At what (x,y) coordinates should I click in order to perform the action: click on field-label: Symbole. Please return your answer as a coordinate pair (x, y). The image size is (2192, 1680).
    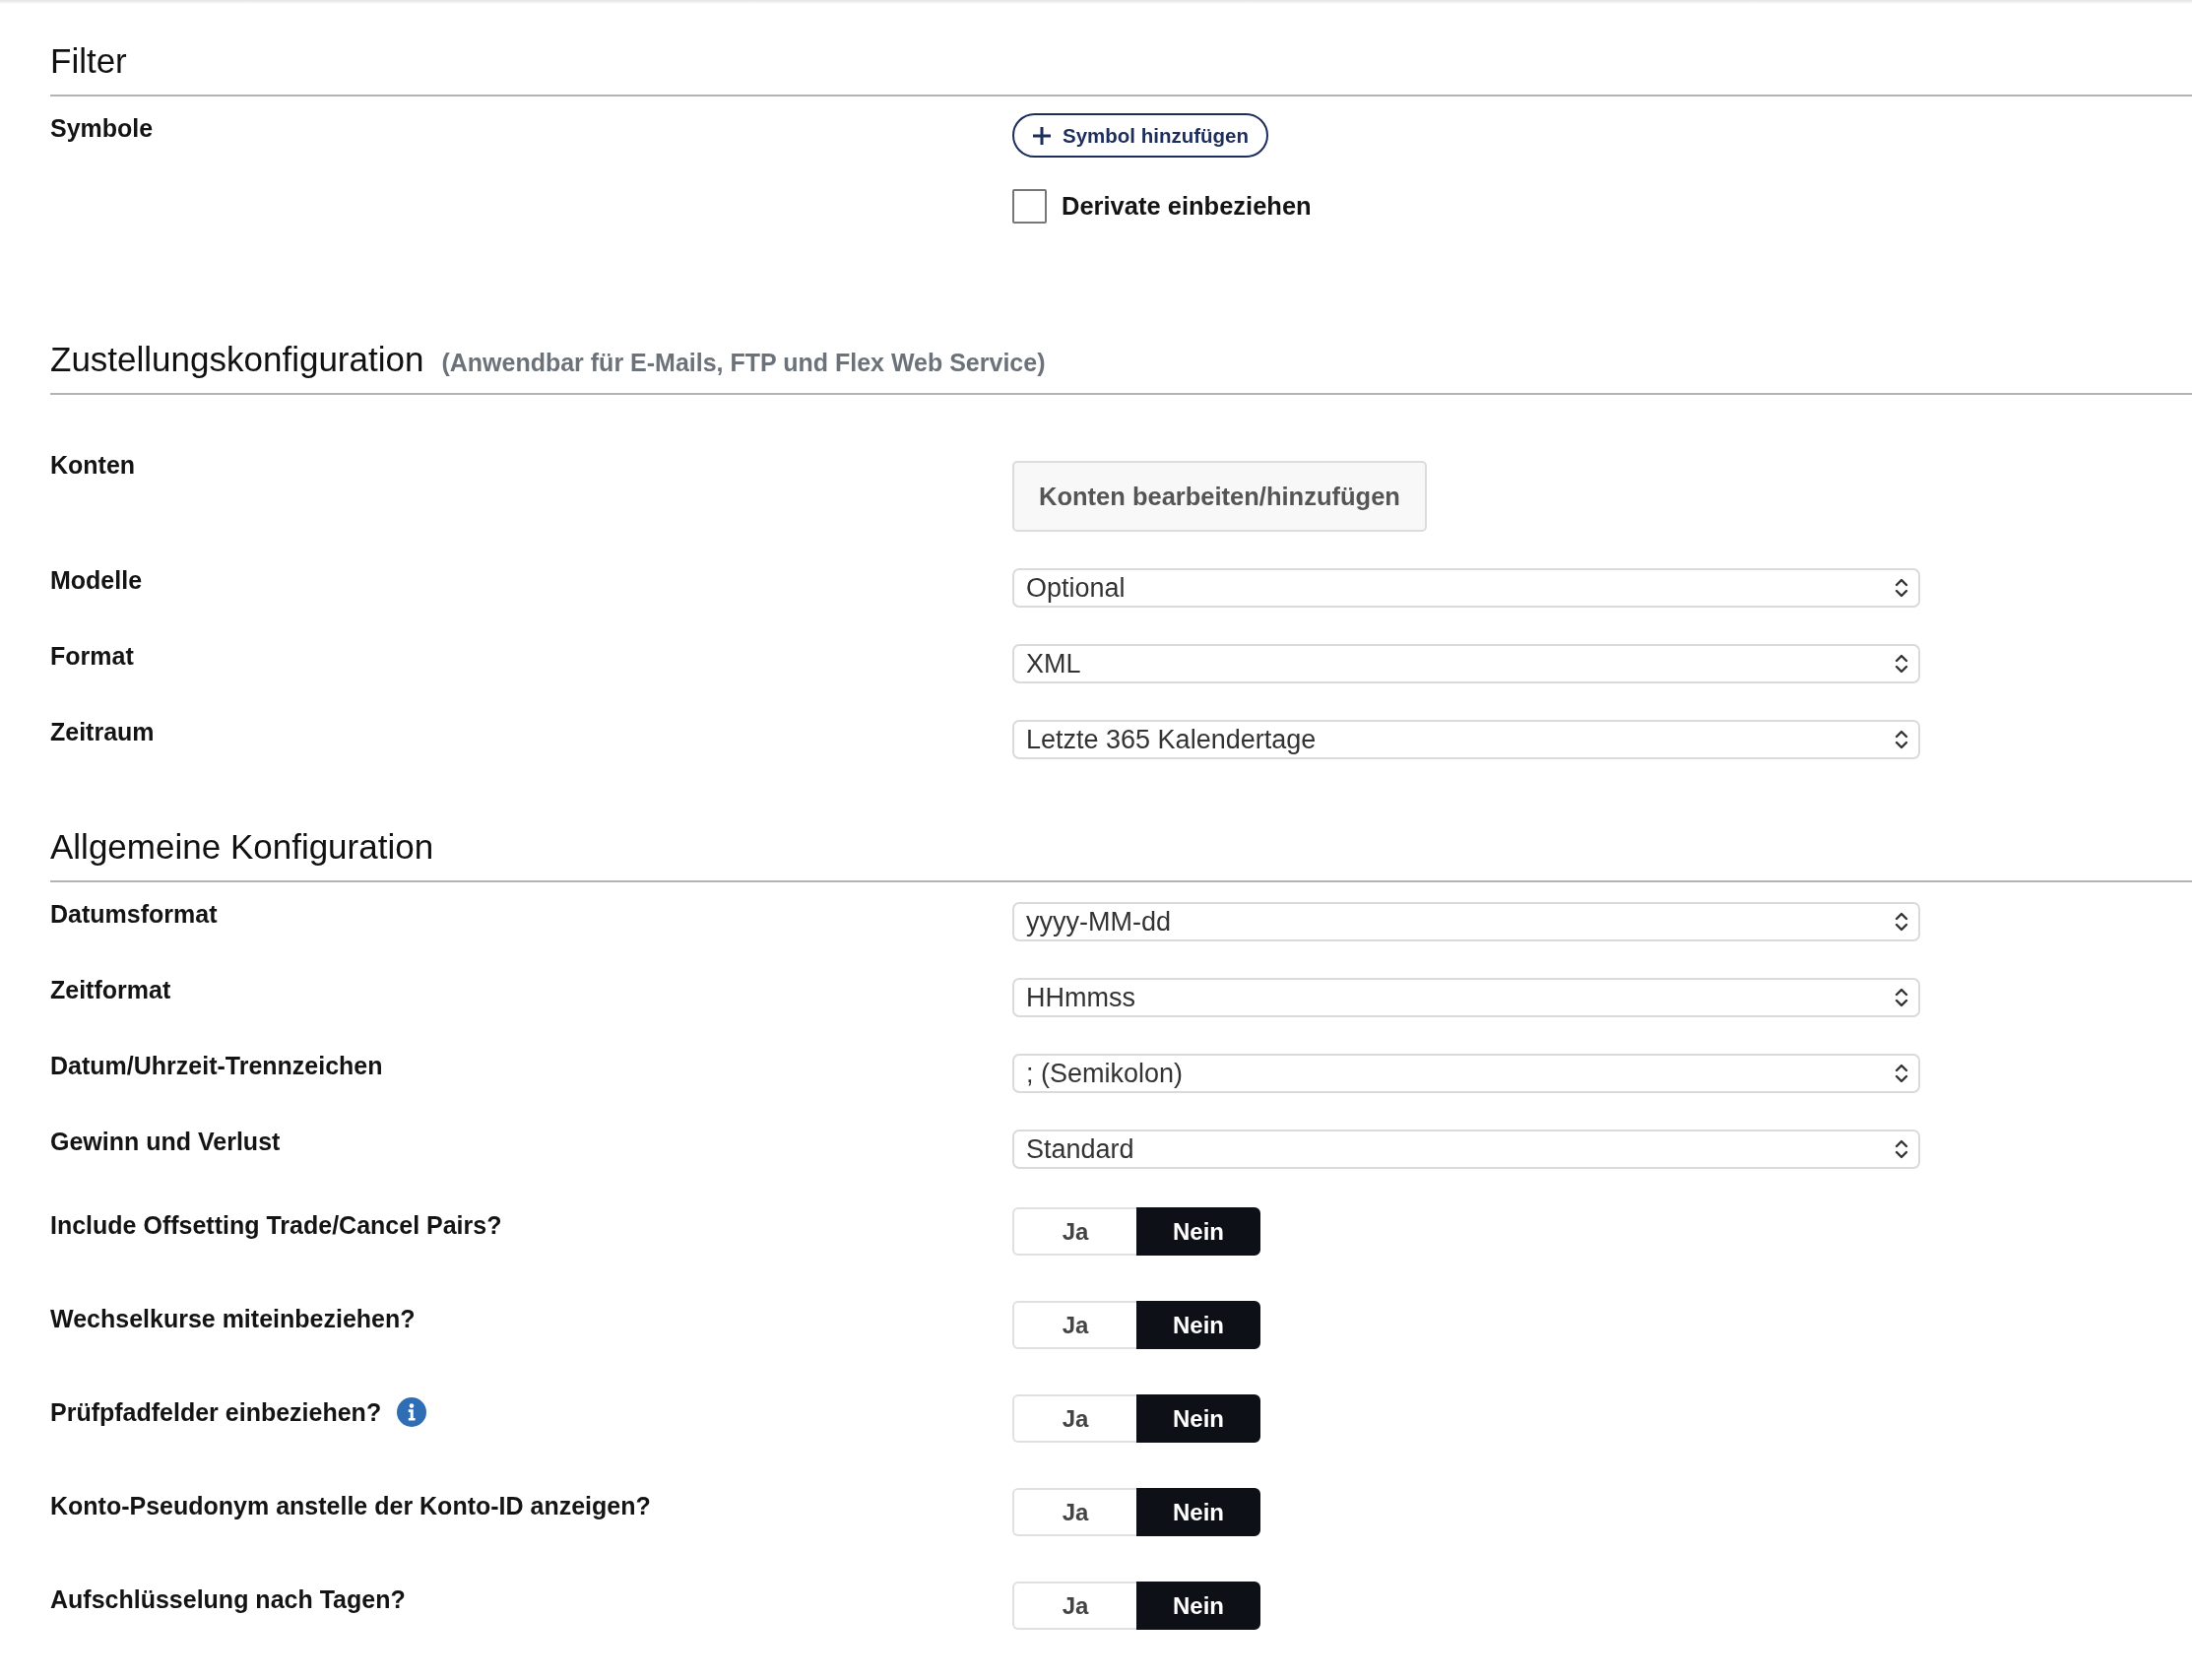
    Looking at the image, I should click on (102, 128).